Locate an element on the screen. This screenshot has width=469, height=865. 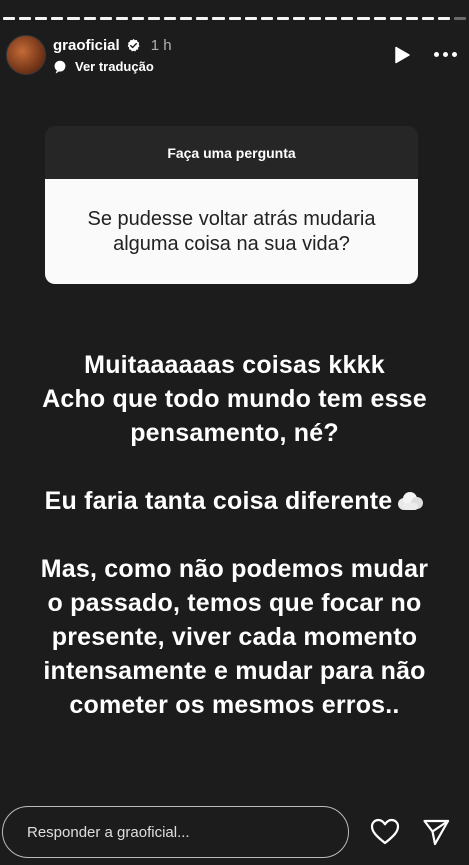
story-line: pensamento, né? is located at coordinates (234, 433).